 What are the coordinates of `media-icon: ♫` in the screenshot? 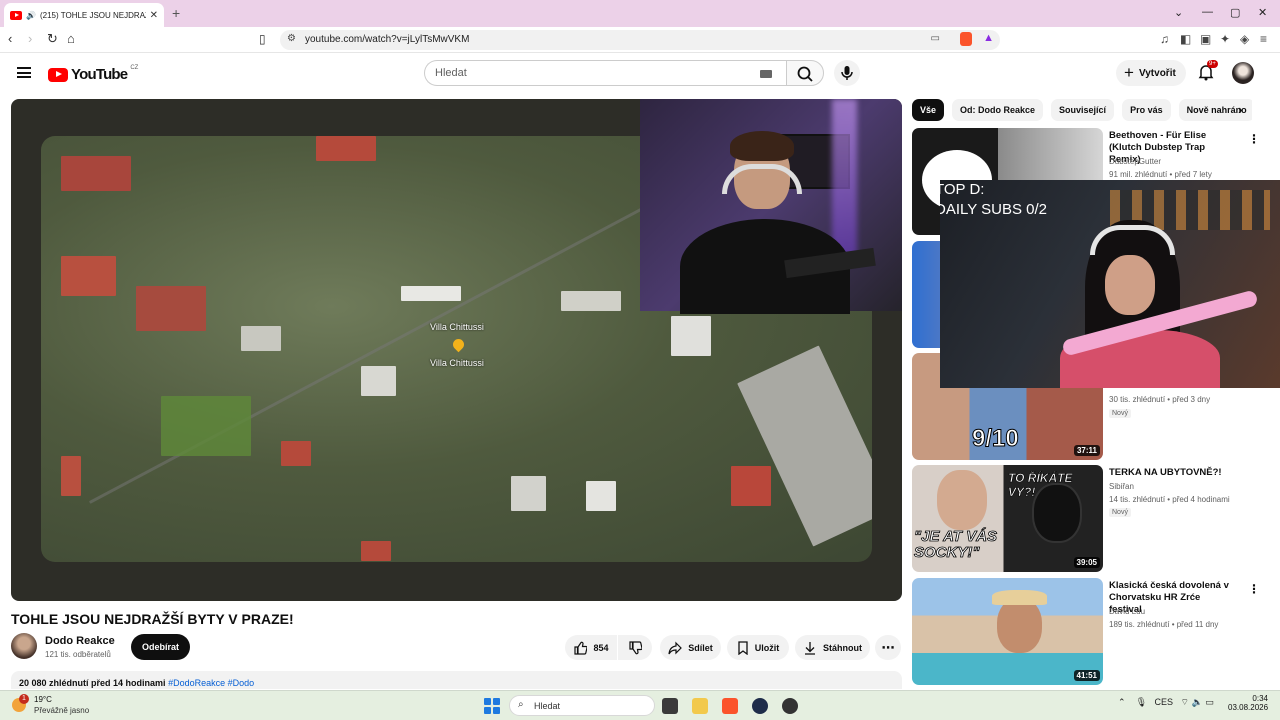 It's located at (1164, 39).